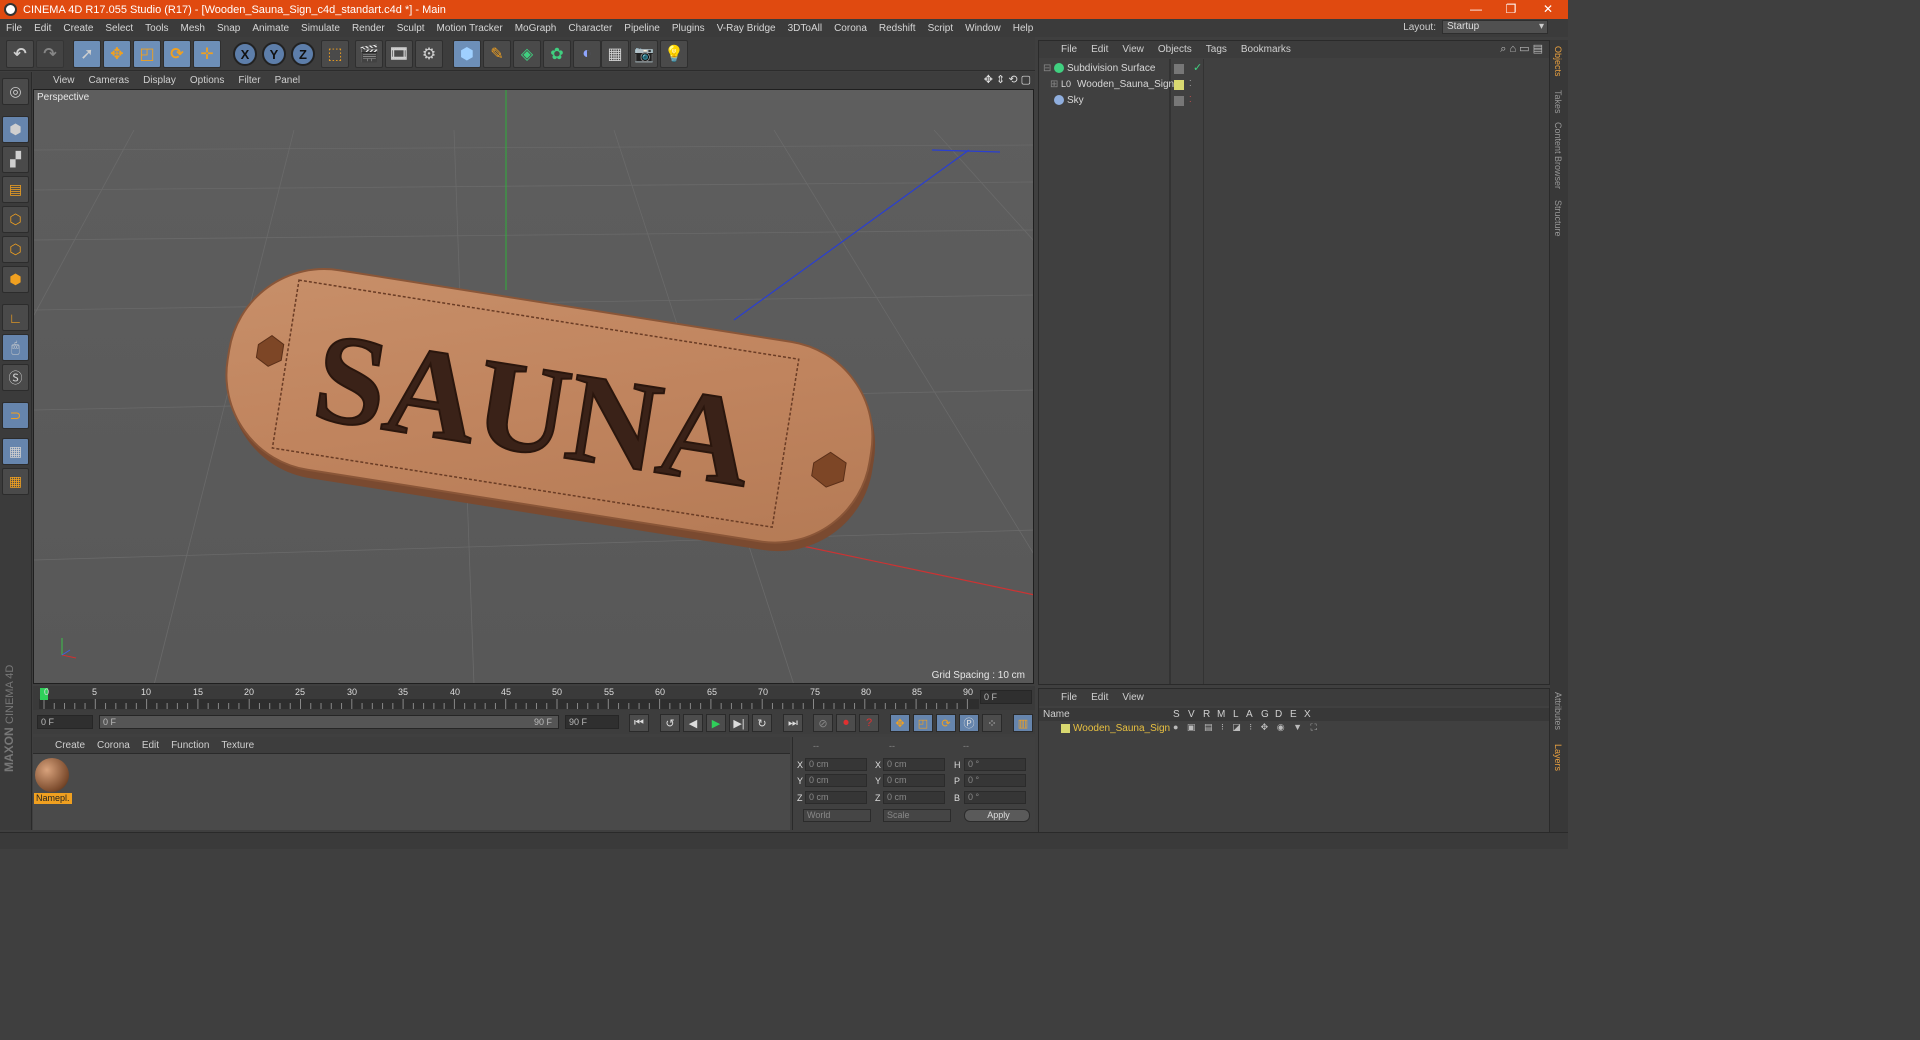 The width and height of the screenshot is (1920, 1040). What do you see at coordinates (716, 723) in the screenshot?
I see `play-icon: ▶` at bounding box center [716, 723].